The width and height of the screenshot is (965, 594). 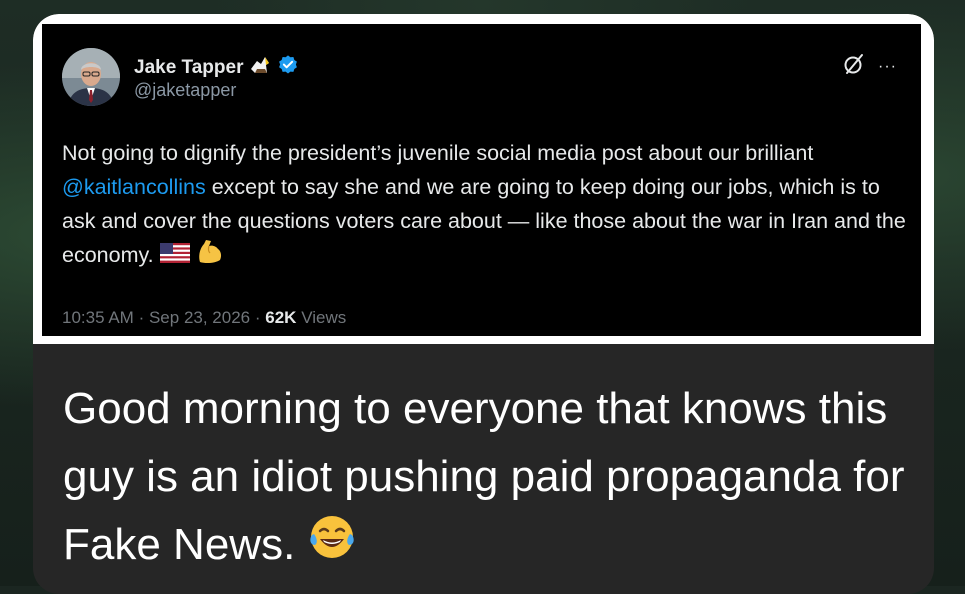 I want to click on laughing-tears-emoji-icon, so click(x=332, y=547).